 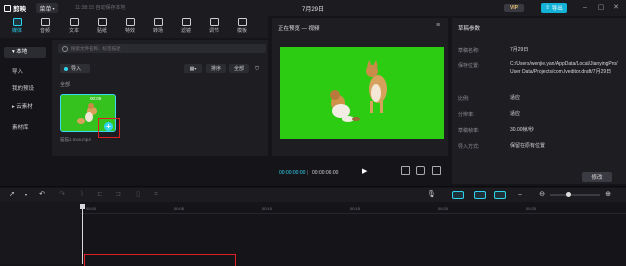 What do you see at coordinates (458, 195) in the screenshot?
I see `magnet-toggle-icon` at bounding box center [458, 195].